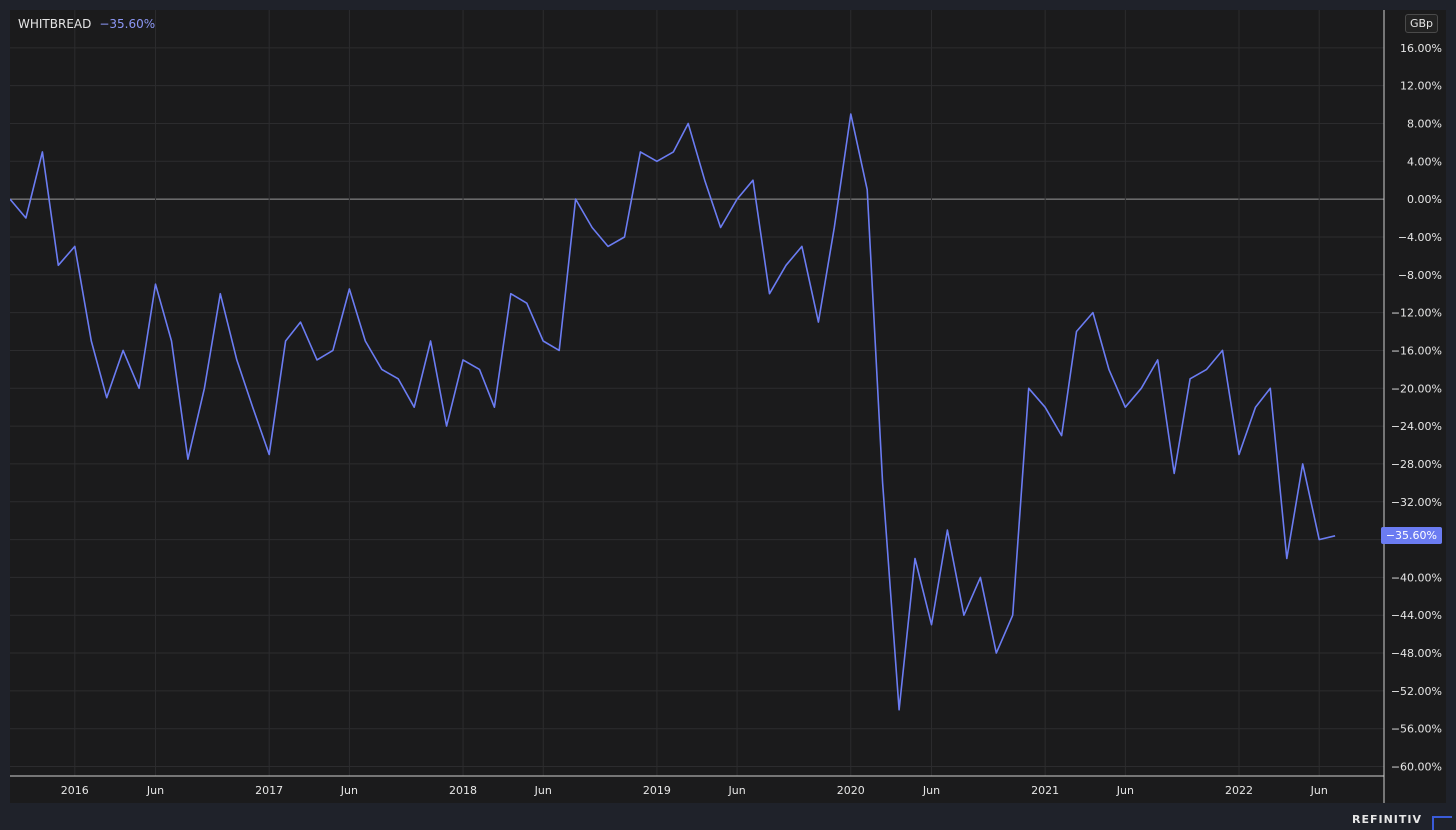  Describe the element at coordinates (1416, 388) in the screenshot. I see `y-tick-label: −20.00%` at that location.